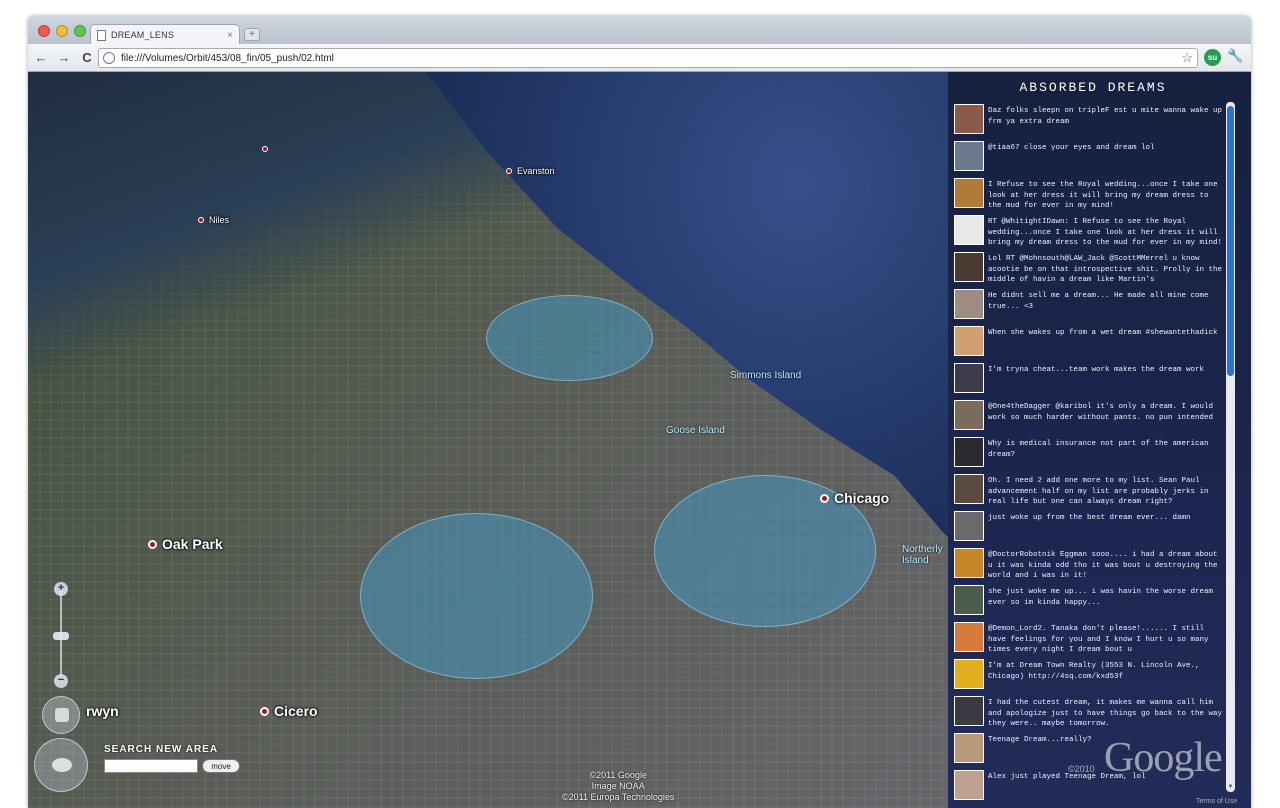 The width and height of the screenshot is (1280, 808). I want to click on place-marker-niles: Niles, so click(213, 220).